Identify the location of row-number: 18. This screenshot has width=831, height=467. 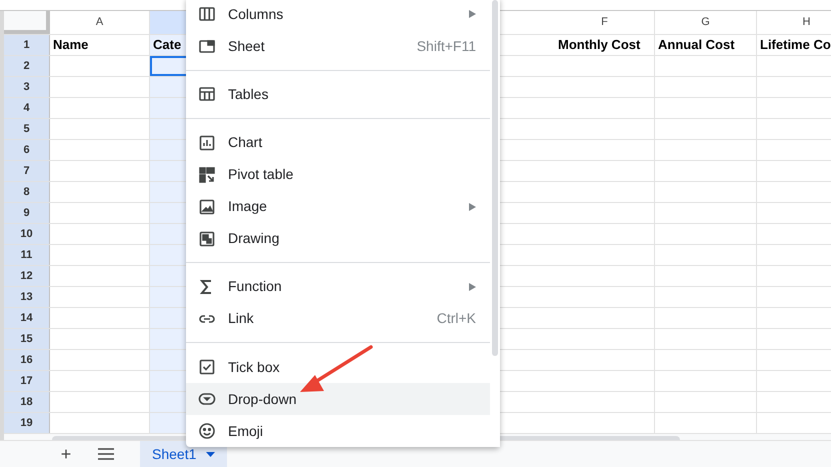
(27, 402).